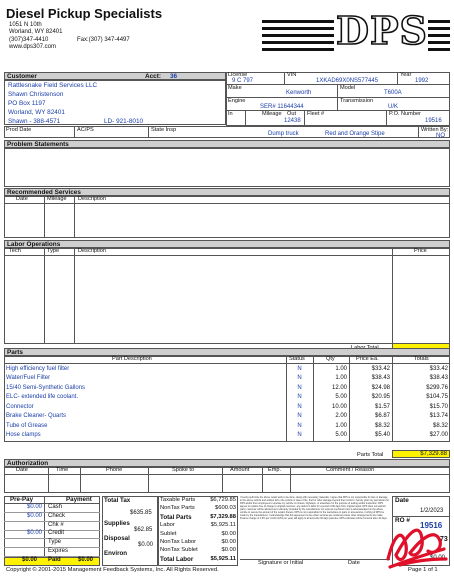 The height and width of the screenshot is (576, 454). I want to click on problem-statements-area, so click(227, 167).